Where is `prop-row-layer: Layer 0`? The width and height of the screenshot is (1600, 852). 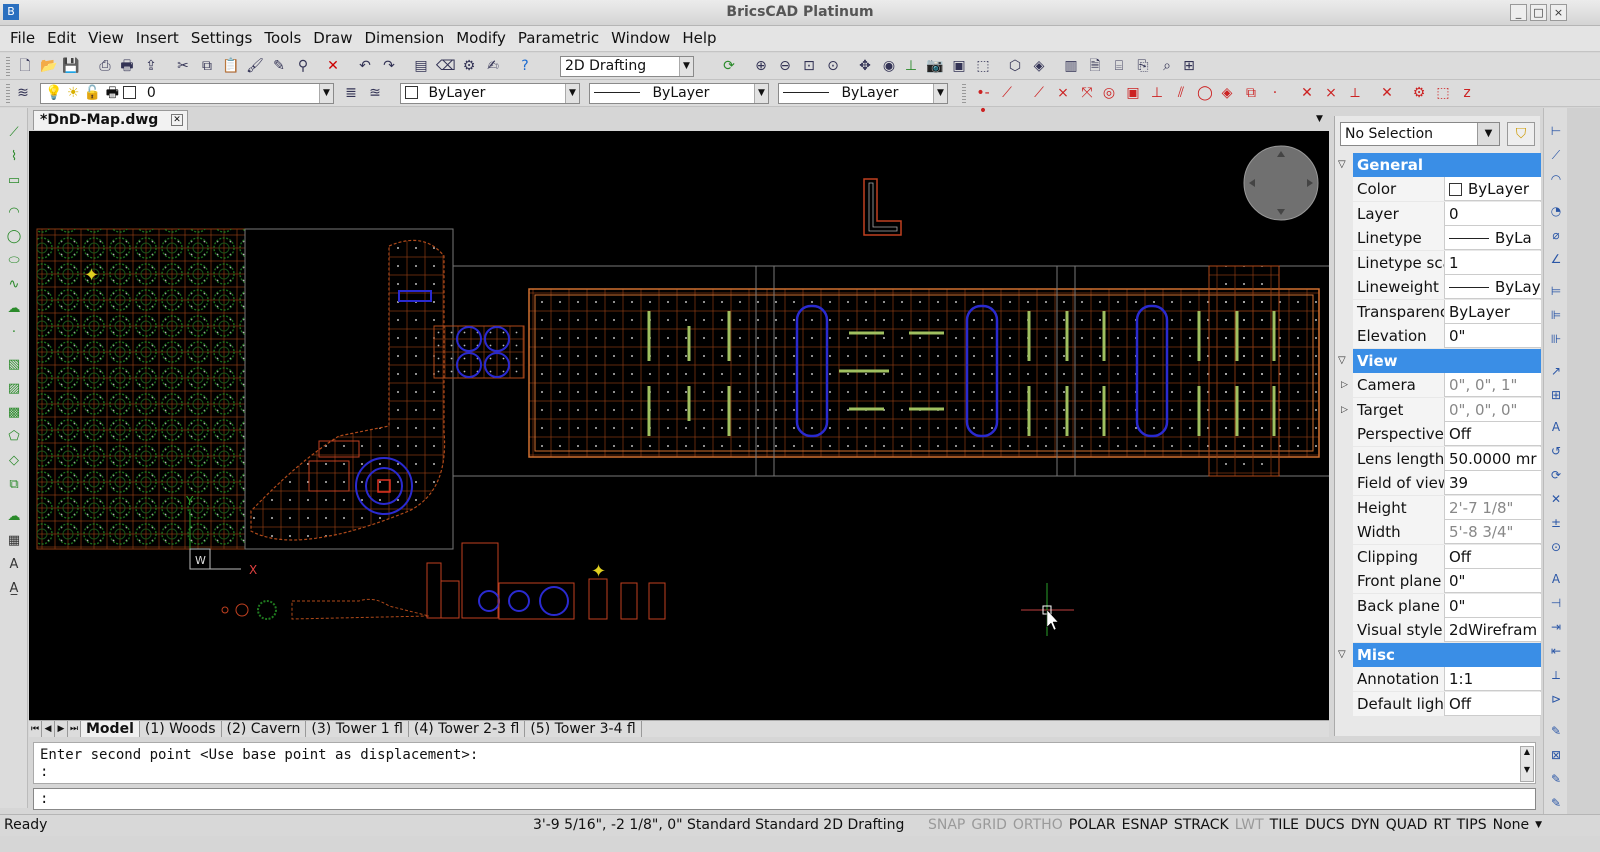
prop-row-layer: Layer 0 is located at coordinates (1447, 214).